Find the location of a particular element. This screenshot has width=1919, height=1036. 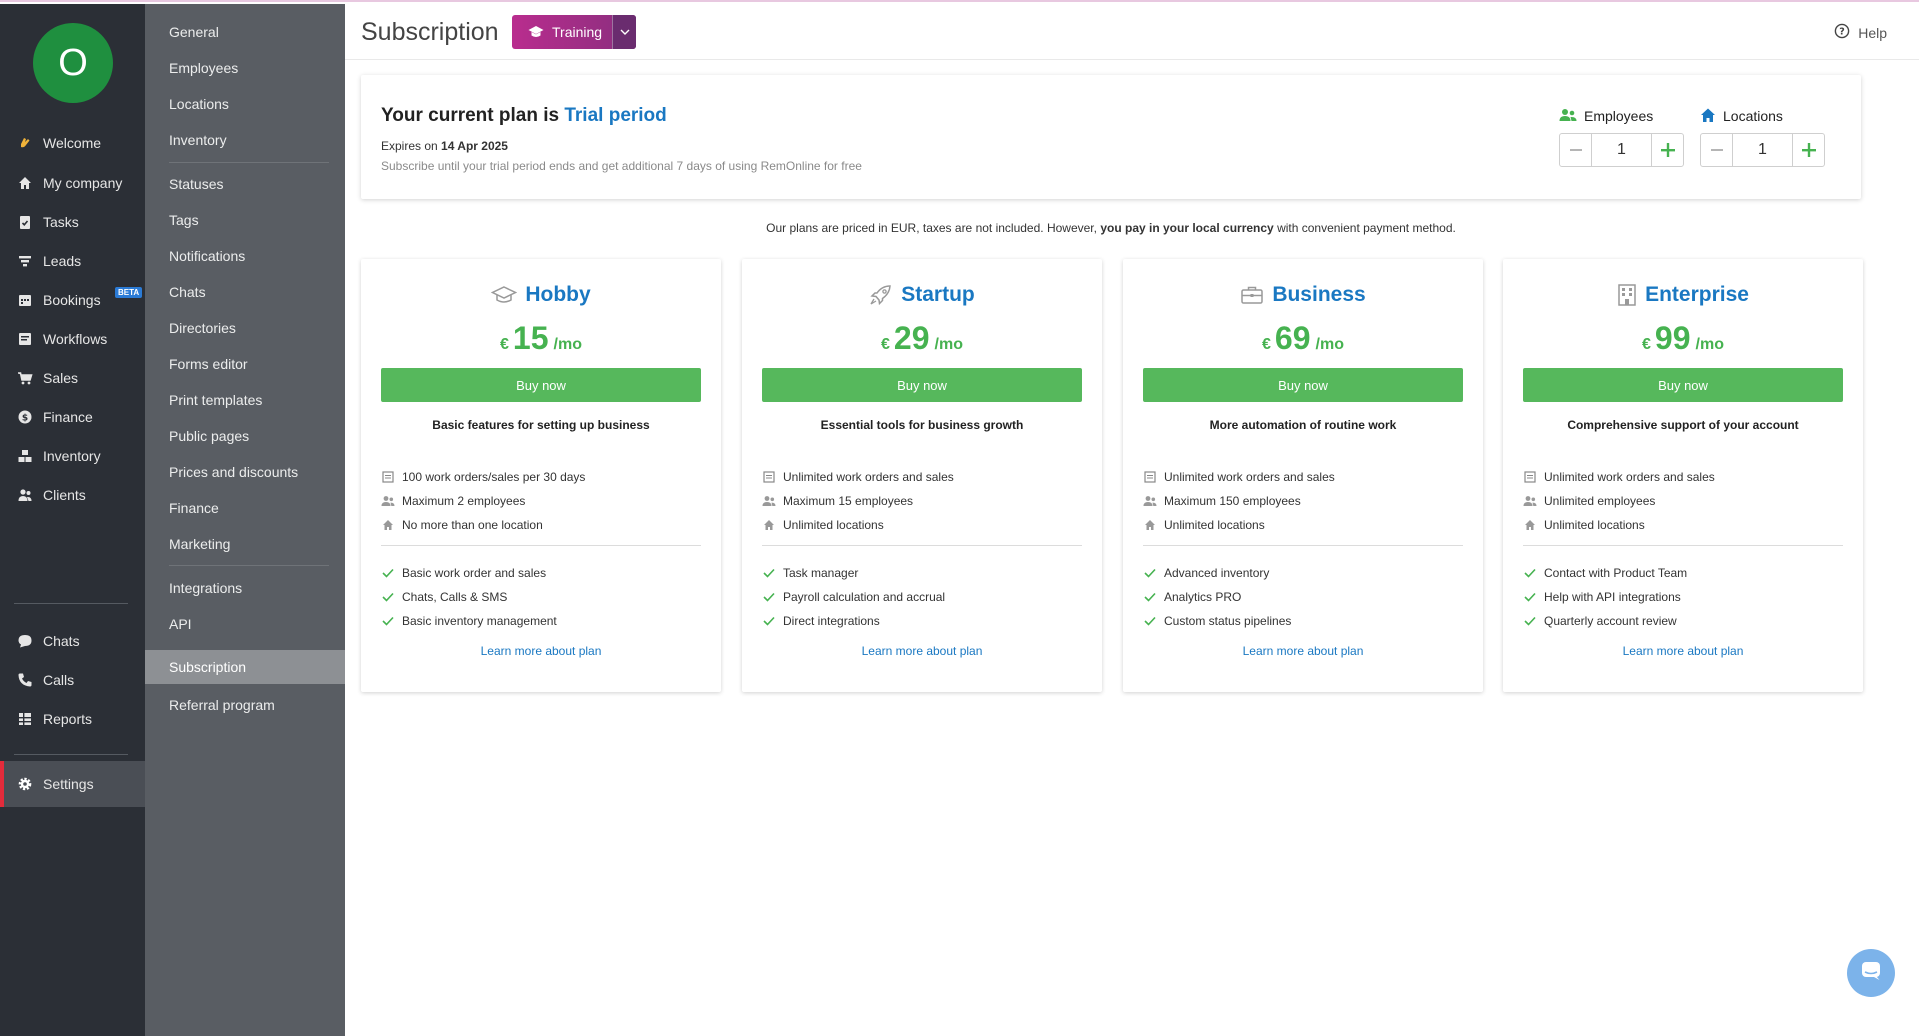

help-link: ? Help is located at coordinates (1860, 32).